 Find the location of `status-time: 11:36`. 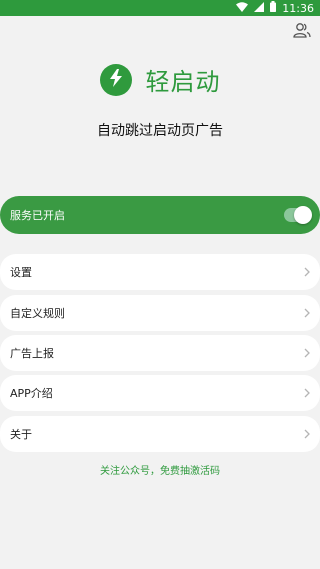

status-time: 11:36 is located at coordinates (298, 8).